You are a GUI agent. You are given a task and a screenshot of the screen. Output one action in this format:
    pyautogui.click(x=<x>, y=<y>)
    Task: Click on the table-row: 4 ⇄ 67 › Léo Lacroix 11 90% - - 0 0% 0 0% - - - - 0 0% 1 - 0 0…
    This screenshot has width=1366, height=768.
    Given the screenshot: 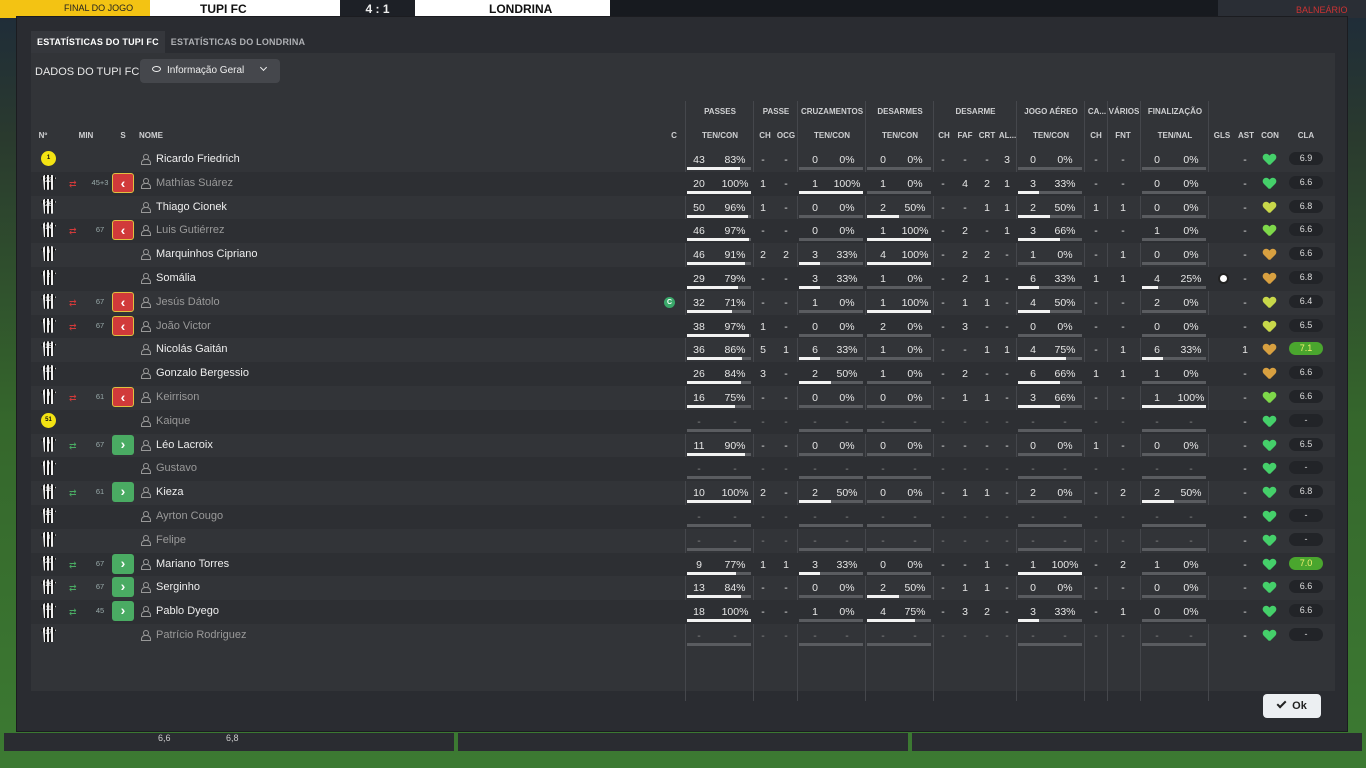 What is the action you would take?
    pyautogui.click(x=683, y=446)
    